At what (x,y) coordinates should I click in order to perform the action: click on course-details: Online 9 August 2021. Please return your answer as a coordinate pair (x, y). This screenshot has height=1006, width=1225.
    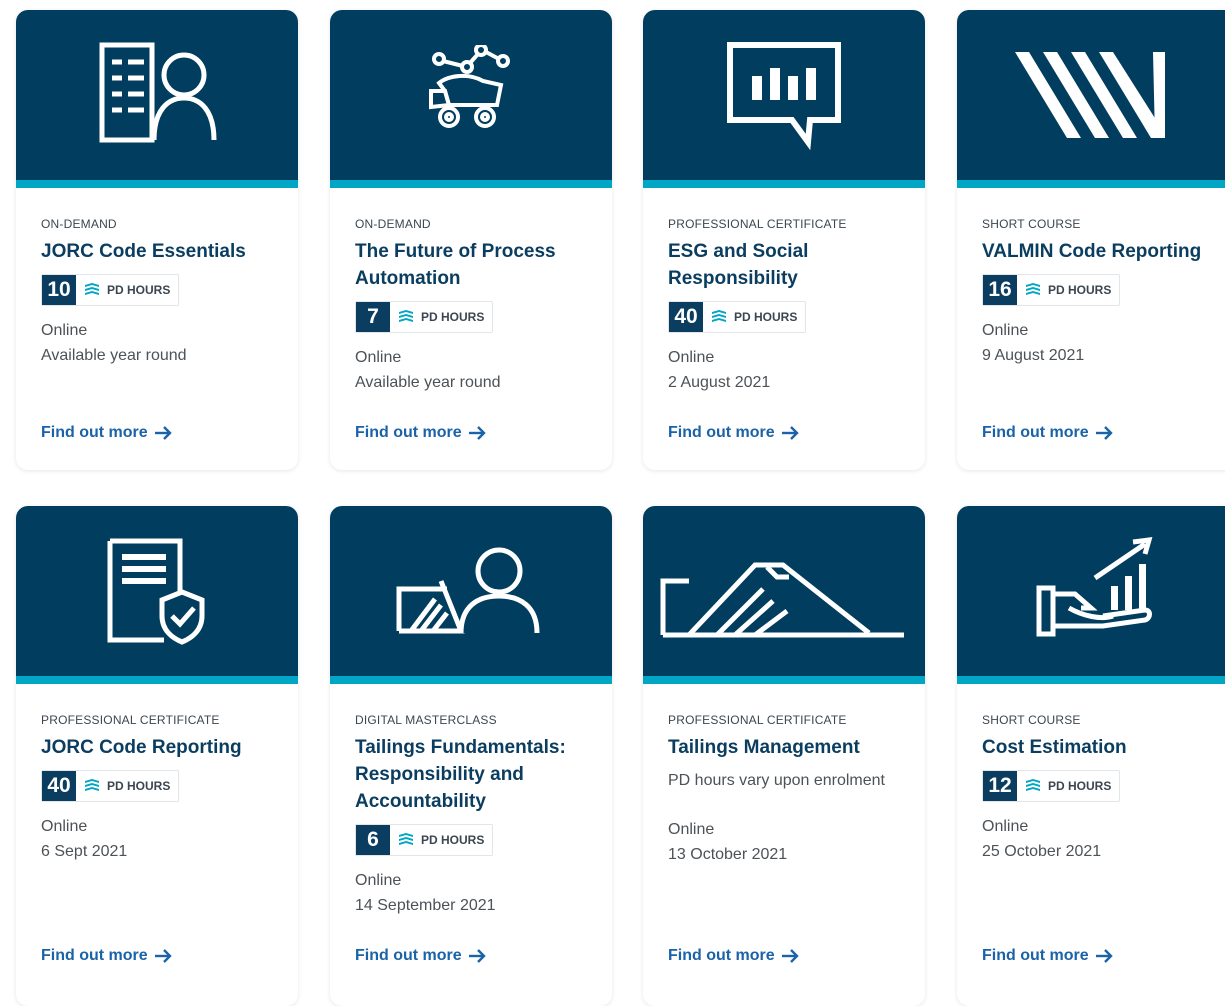
    Looking at the image, I should click on (1098, 343).